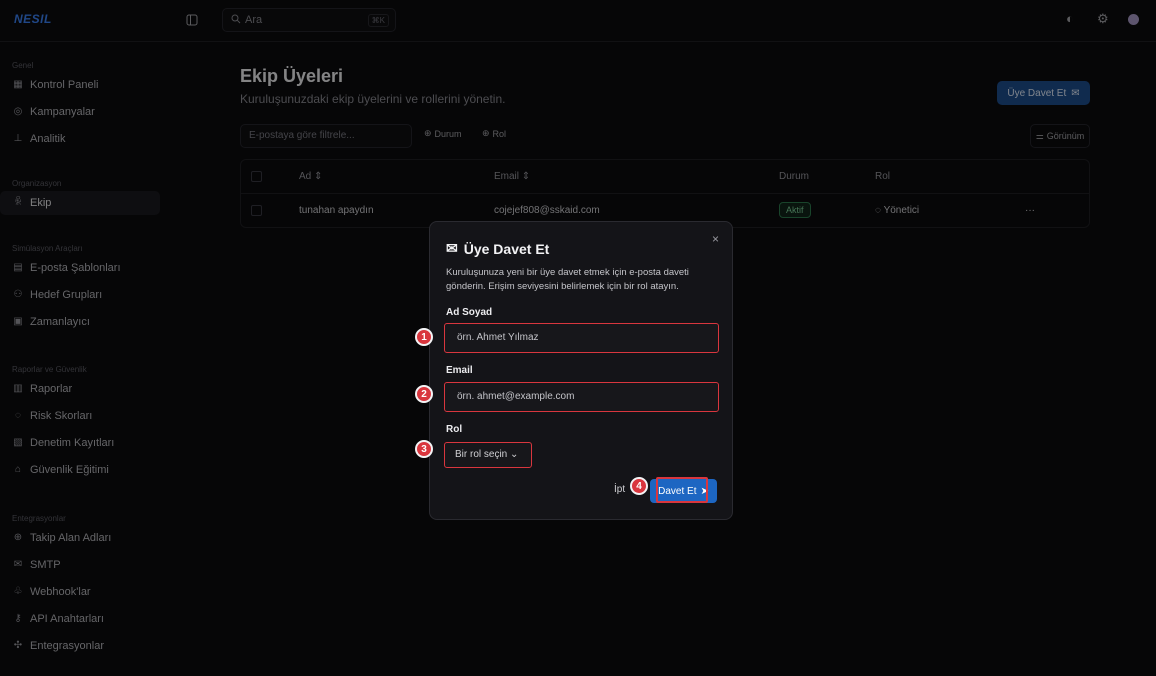 The width and height of the screenshot is (1156, 676). Describe the element at coordinates (715, 239) in the screenshot. I see `close-icon: ×` at that location.